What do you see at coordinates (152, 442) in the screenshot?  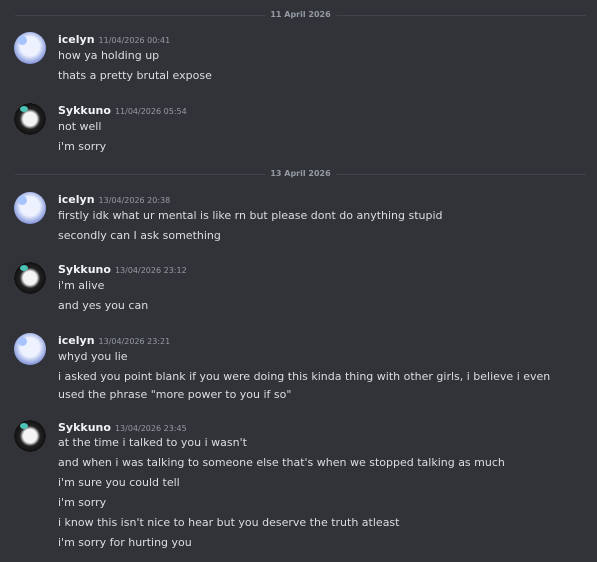 I see `message-text: at the time i talked to you i wasn't` at bounding box center [152, 442].